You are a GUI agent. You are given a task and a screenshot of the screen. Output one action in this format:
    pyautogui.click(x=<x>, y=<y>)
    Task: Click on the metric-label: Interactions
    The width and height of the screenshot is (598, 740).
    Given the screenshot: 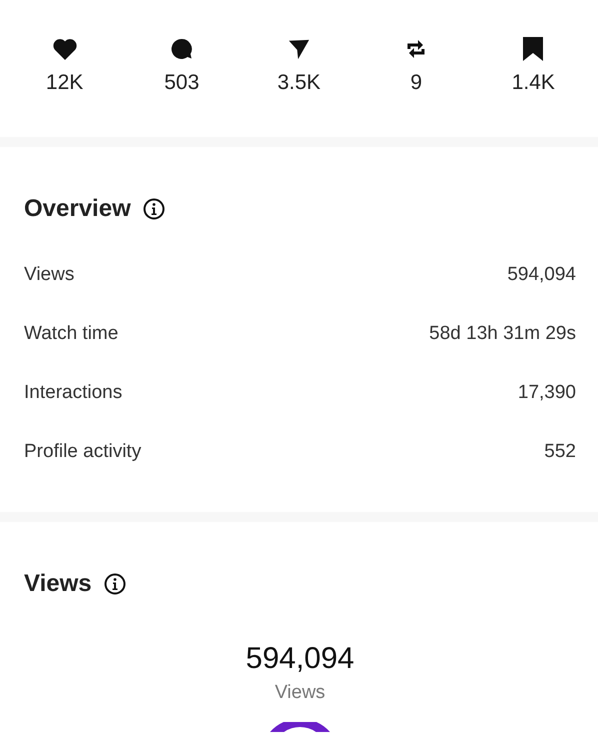 What is the action you would take?
    pyautogui.click(x=73, y=393)
    